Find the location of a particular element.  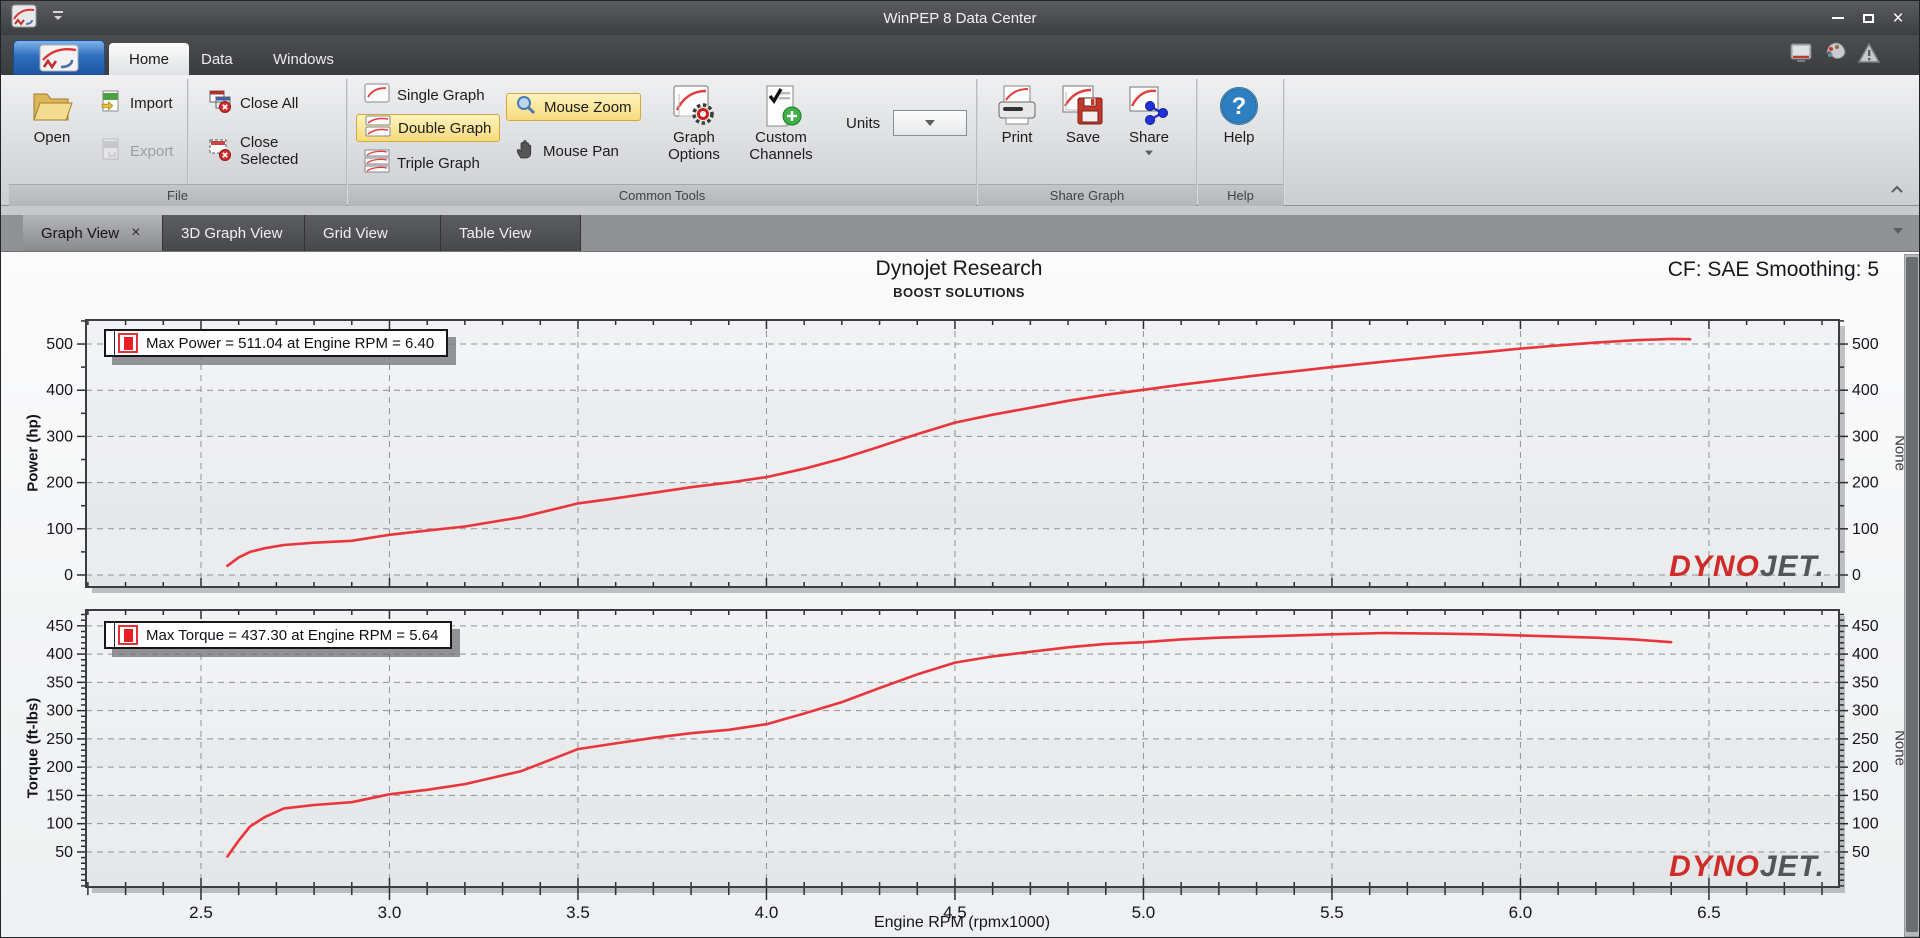

ribbon-group-share-graph: Print Share Save Share Share Graph is located at coordinates (1087, 140).